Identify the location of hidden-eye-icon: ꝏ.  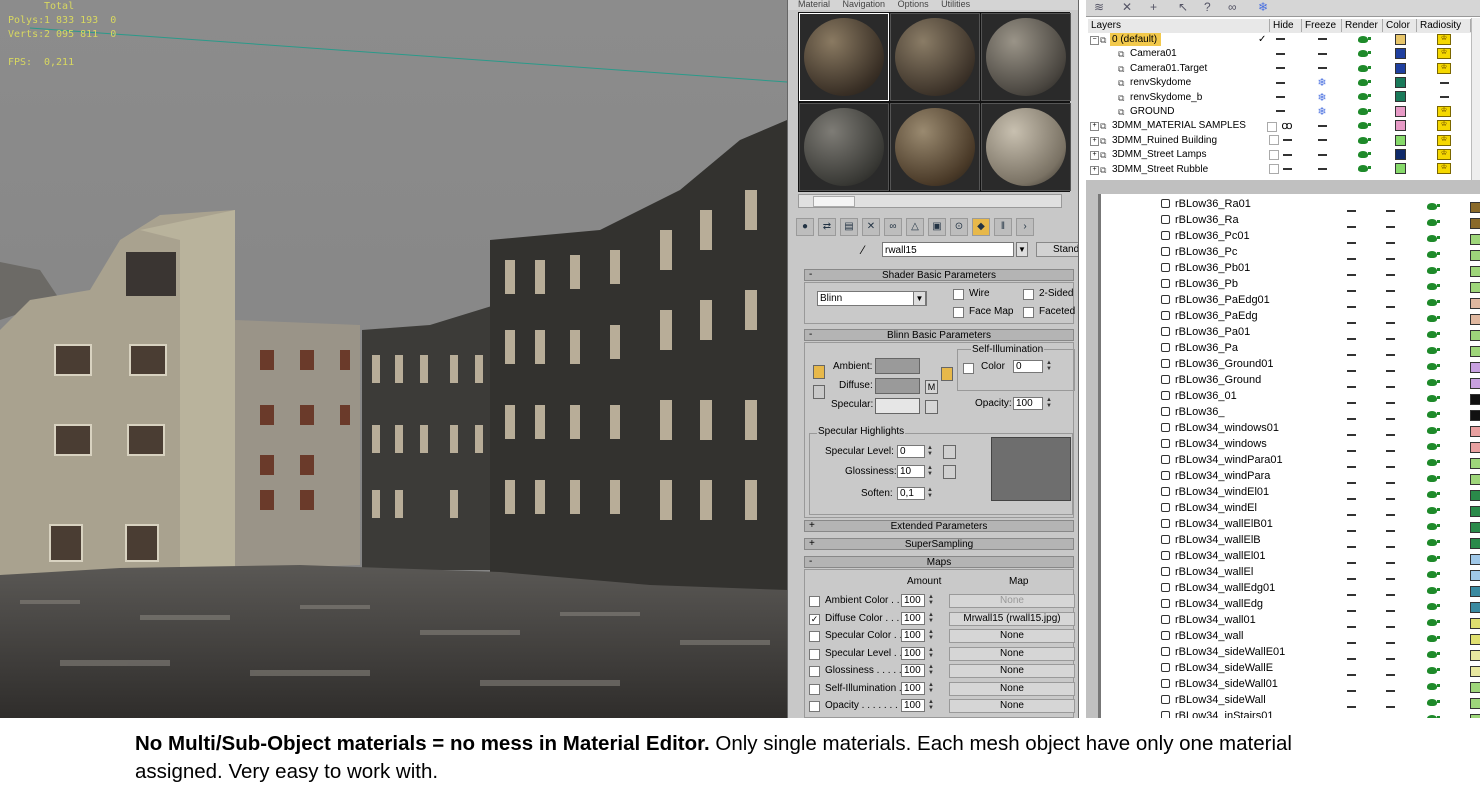
(1286, 126).